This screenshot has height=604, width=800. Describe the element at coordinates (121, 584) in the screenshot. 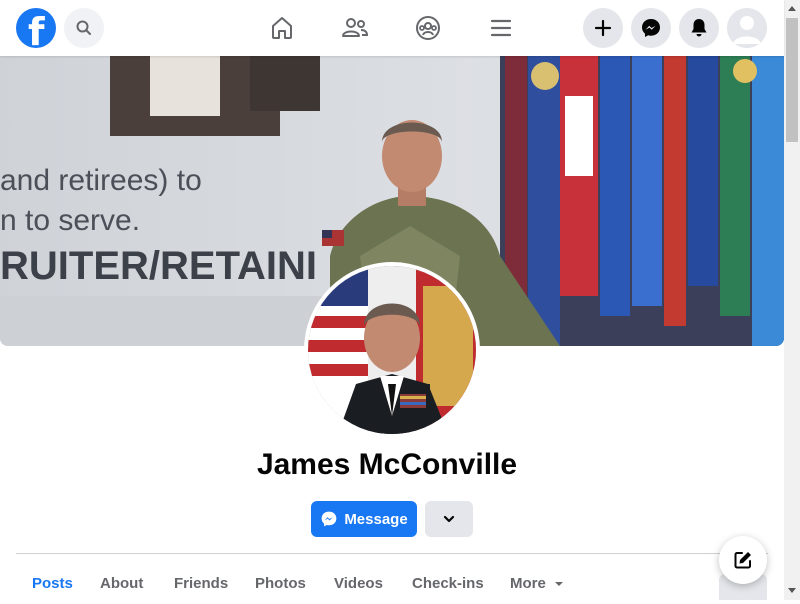

I see `tab-about: About` at that location.